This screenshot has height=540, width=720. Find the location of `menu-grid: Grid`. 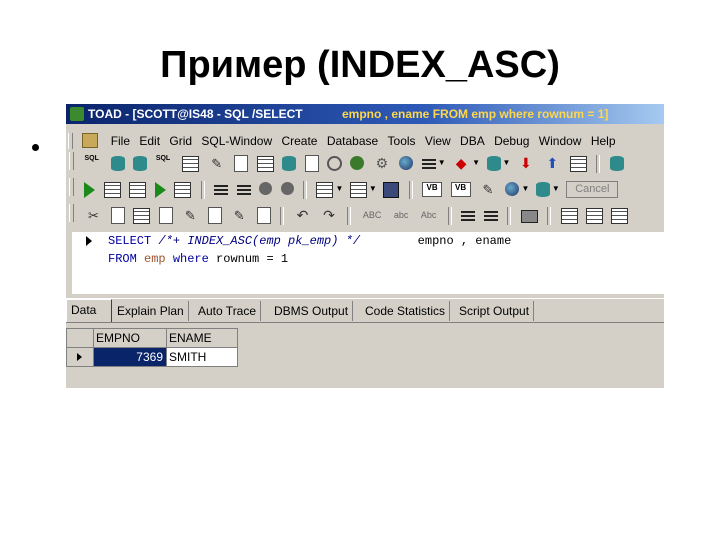

menu-grid: Grid is located at coordinates (180, 141).